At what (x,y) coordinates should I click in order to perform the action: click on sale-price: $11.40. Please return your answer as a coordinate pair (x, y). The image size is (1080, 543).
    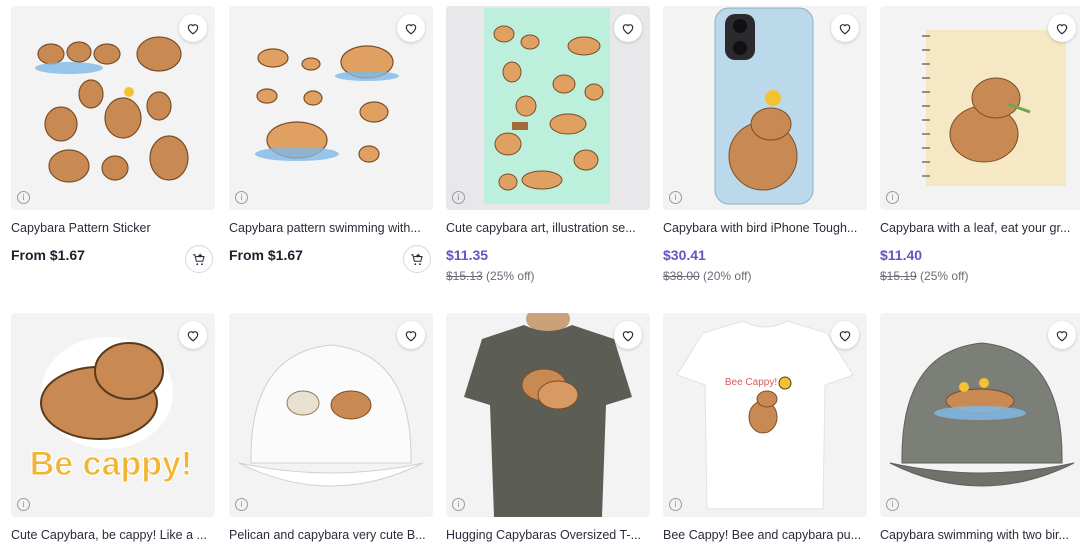
    Looking at the image, I should click on (901, 255).